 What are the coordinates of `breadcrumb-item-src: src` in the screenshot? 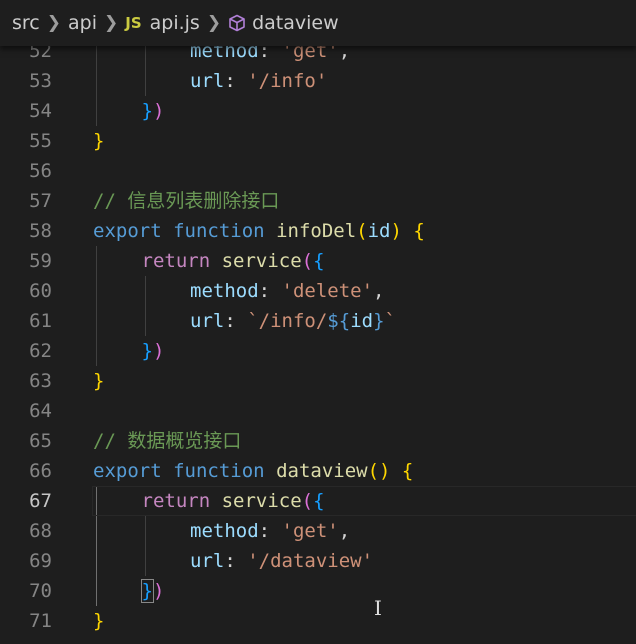 It's located at (26, 23).